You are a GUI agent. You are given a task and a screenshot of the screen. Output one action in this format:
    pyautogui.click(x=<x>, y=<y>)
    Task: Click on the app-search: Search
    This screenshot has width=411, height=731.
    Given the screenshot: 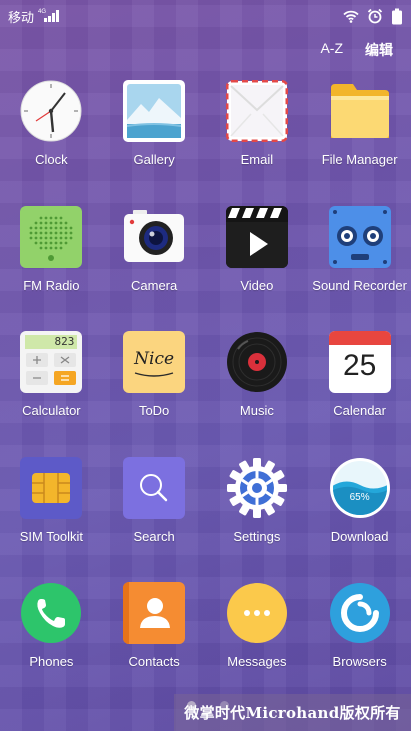 What is the action you would take?
    pyautogui.click(x=154, y=519)
    